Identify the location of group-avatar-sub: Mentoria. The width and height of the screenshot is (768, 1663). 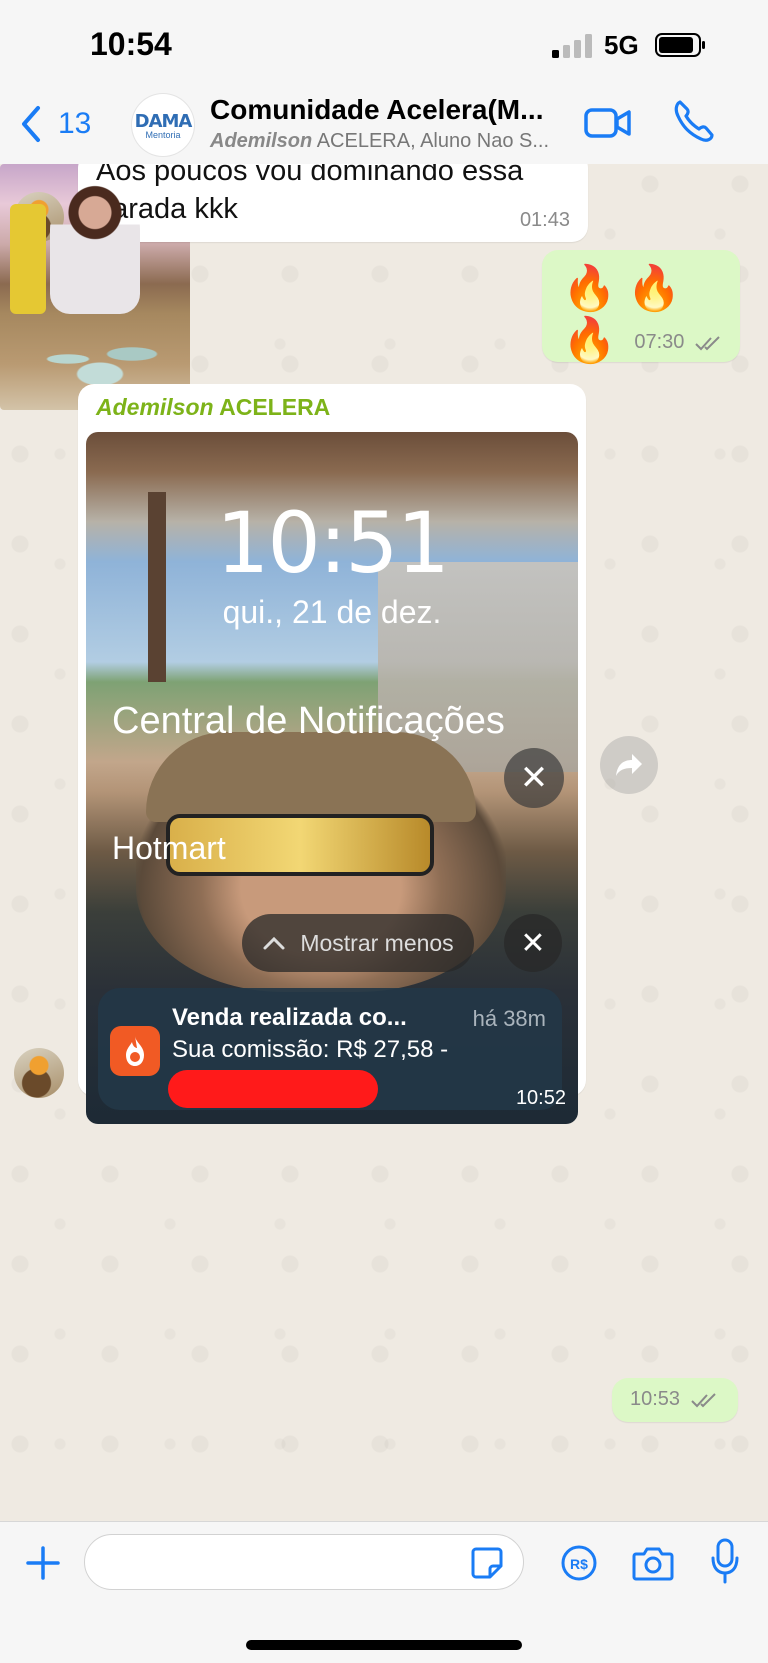
(163, 134).